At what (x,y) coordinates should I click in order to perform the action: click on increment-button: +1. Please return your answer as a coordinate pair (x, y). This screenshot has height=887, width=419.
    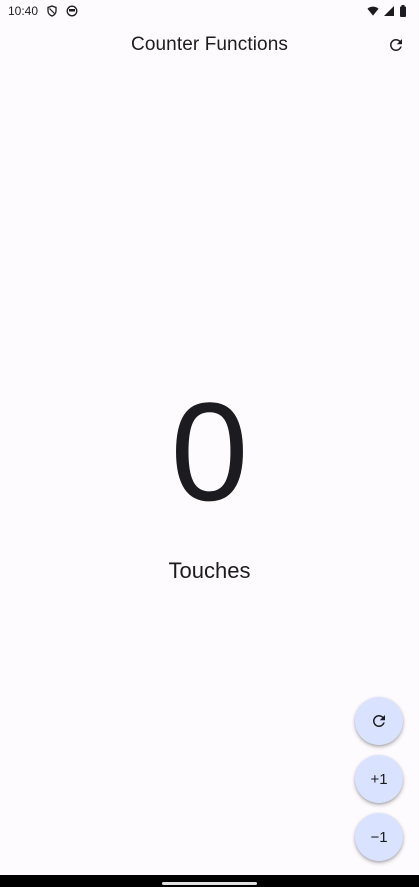
    Looking at the image, I should click on (379, 779).